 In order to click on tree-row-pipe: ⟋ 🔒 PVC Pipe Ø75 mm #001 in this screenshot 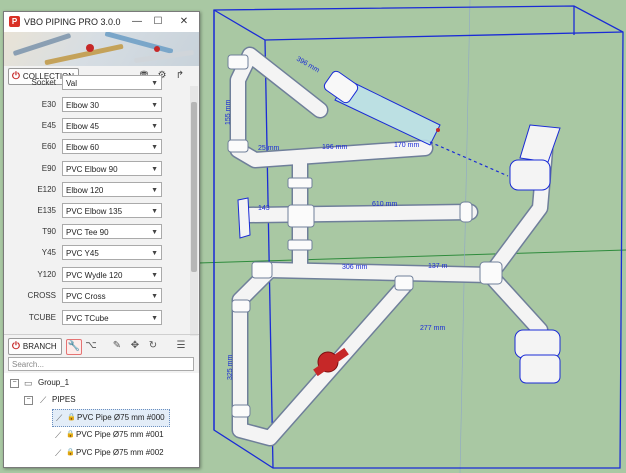, I will do `click(122, 435)`.